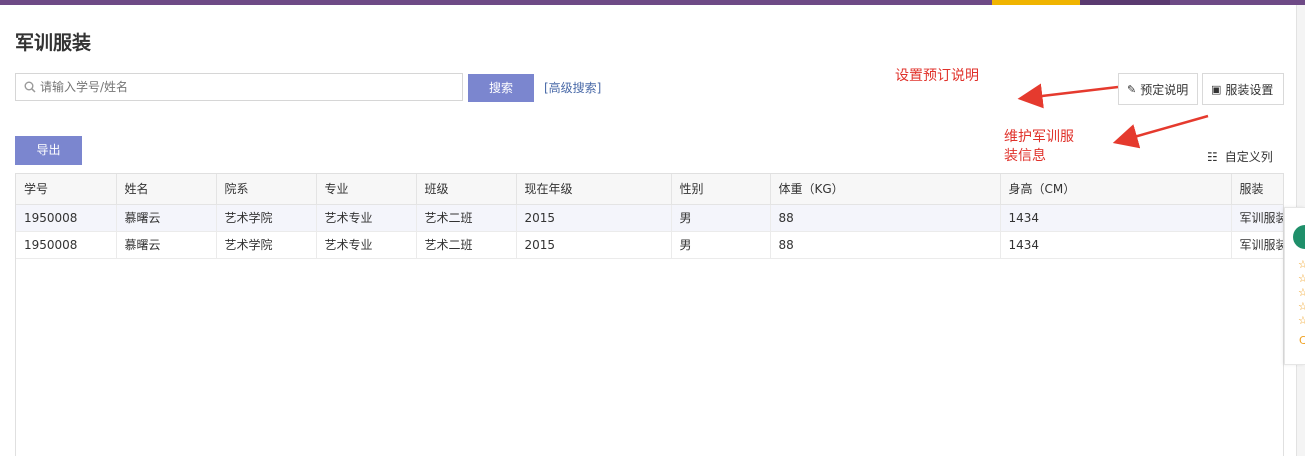 The image size is (1305, 456). What do you see at coordinates (1248, 157) in the screenshot?
I see `custom-columns-label: 自定义列` at bounding box center [1248, 157].